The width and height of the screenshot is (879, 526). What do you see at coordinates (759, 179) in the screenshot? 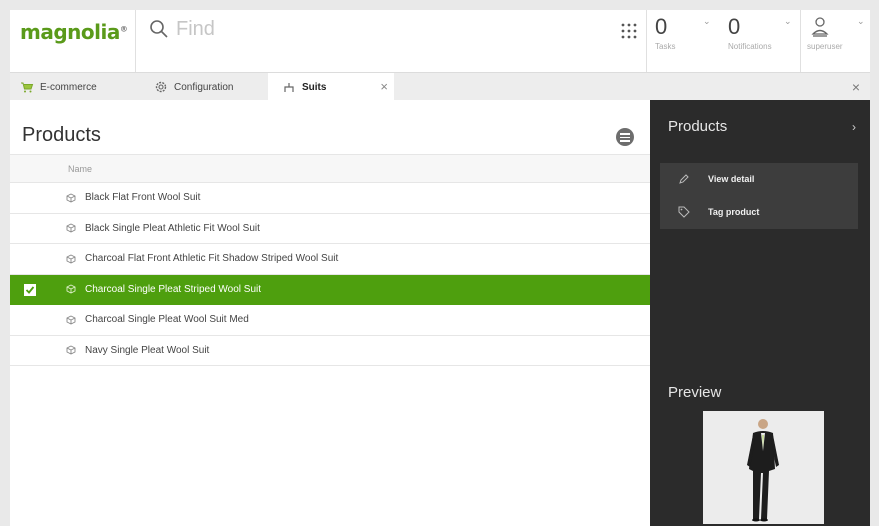
I see `view-detail-action: View detail` at bounding box center [759, 179].